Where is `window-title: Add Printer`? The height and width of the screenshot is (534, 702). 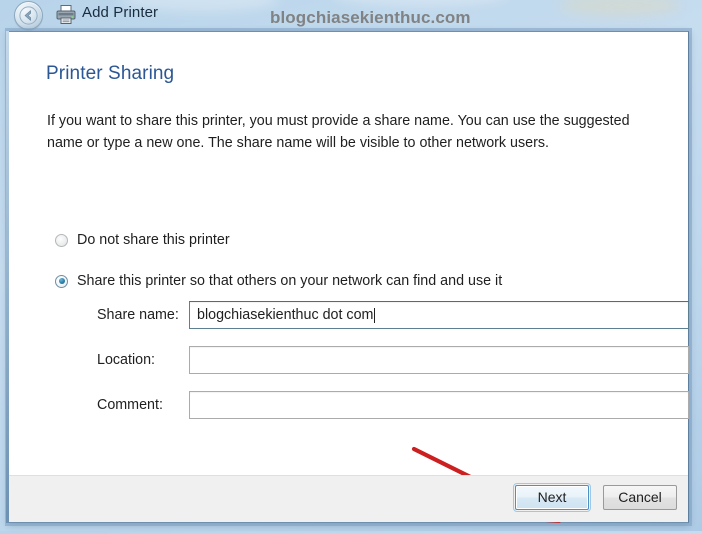
window-title: Add Printer is located at coordinates (120, 12).